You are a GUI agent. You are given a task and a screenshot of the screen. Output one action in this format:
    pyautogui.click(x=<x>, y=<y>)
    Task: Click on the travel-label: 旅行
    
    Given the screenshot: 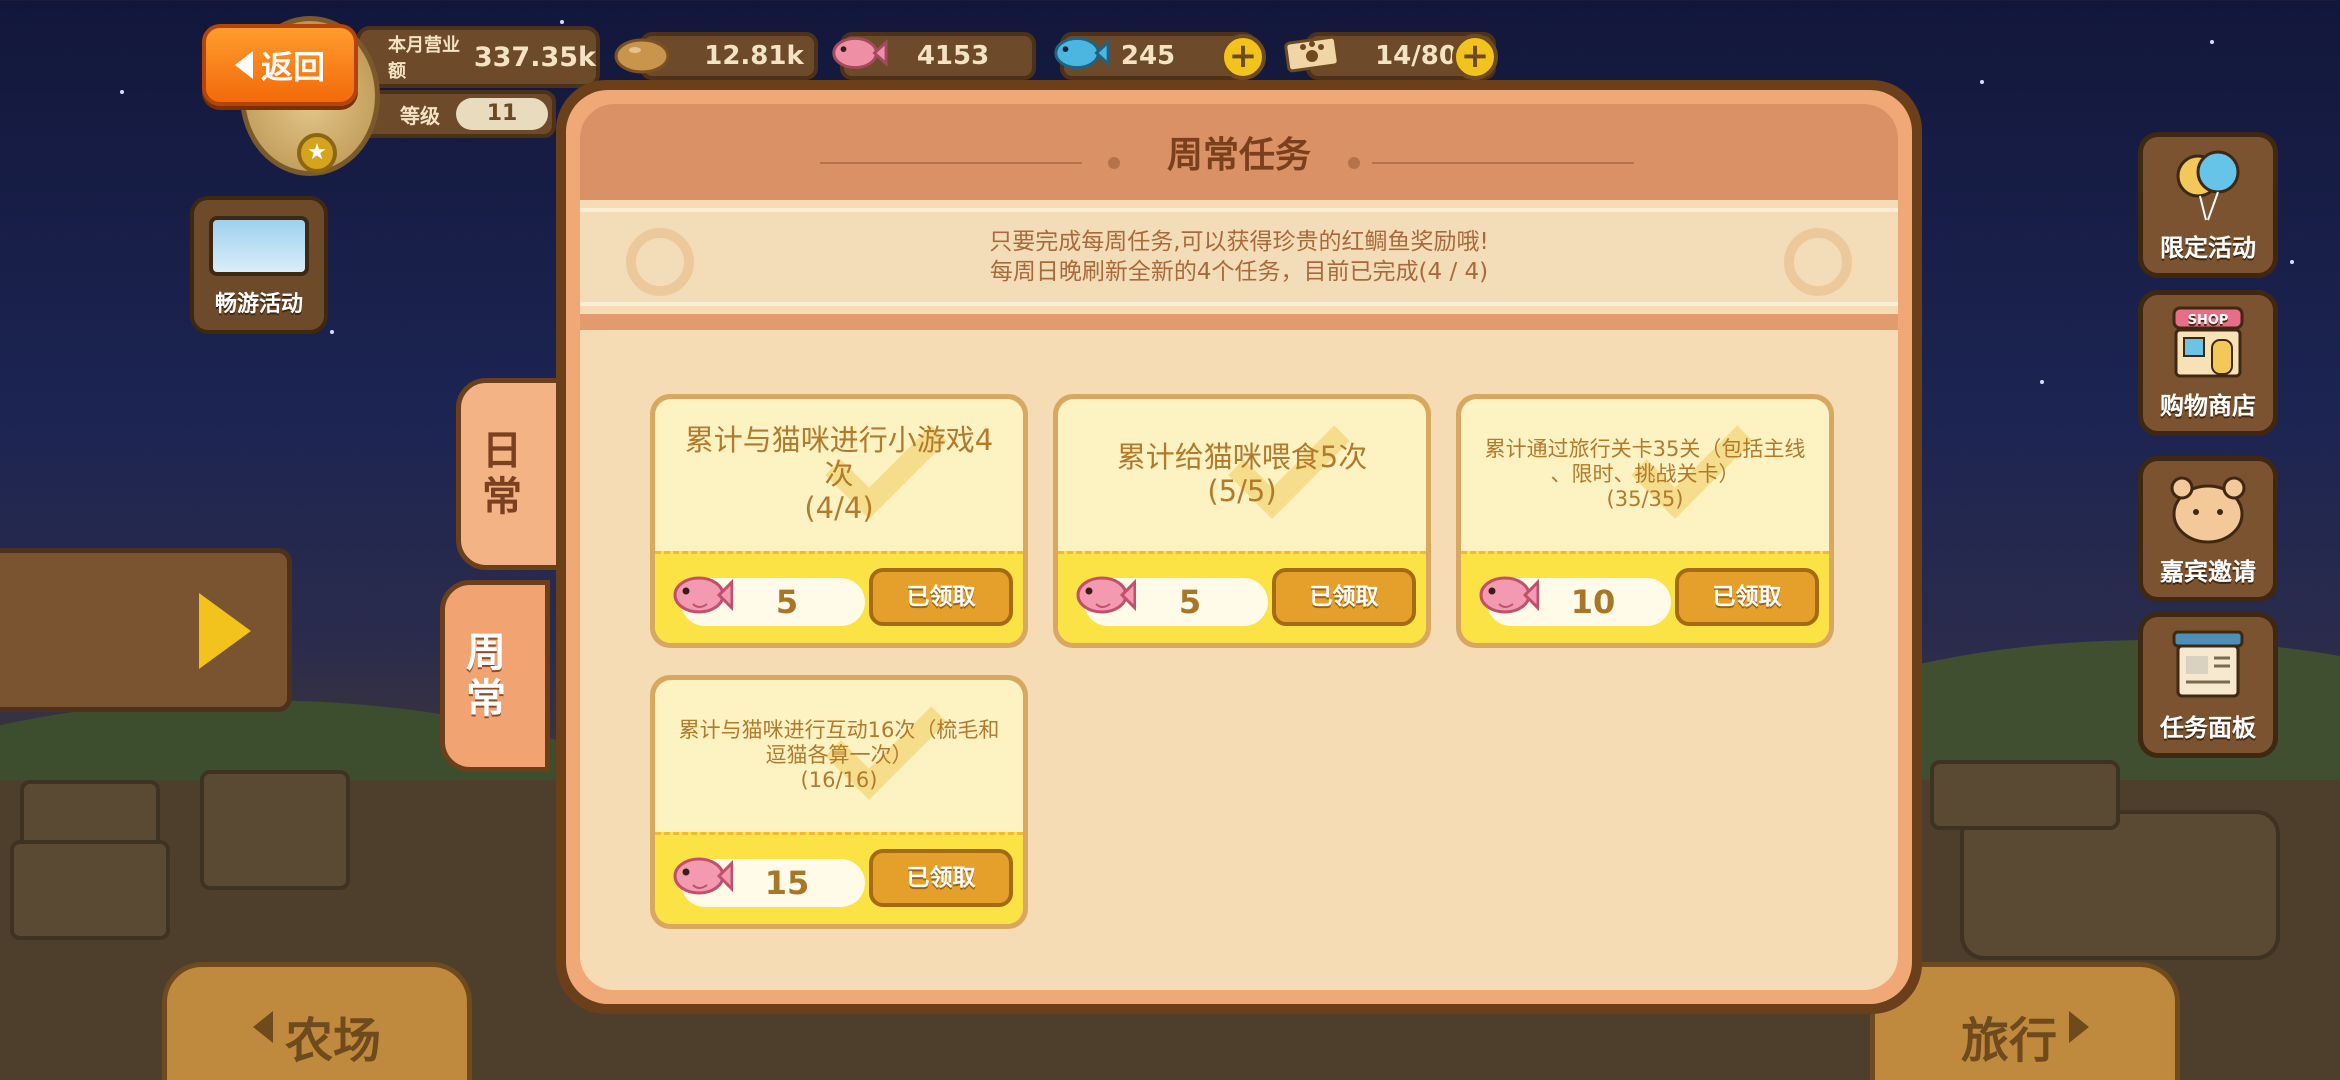 What is the action you would take?
    pyautogui.click(x=2008, y=1041)
    